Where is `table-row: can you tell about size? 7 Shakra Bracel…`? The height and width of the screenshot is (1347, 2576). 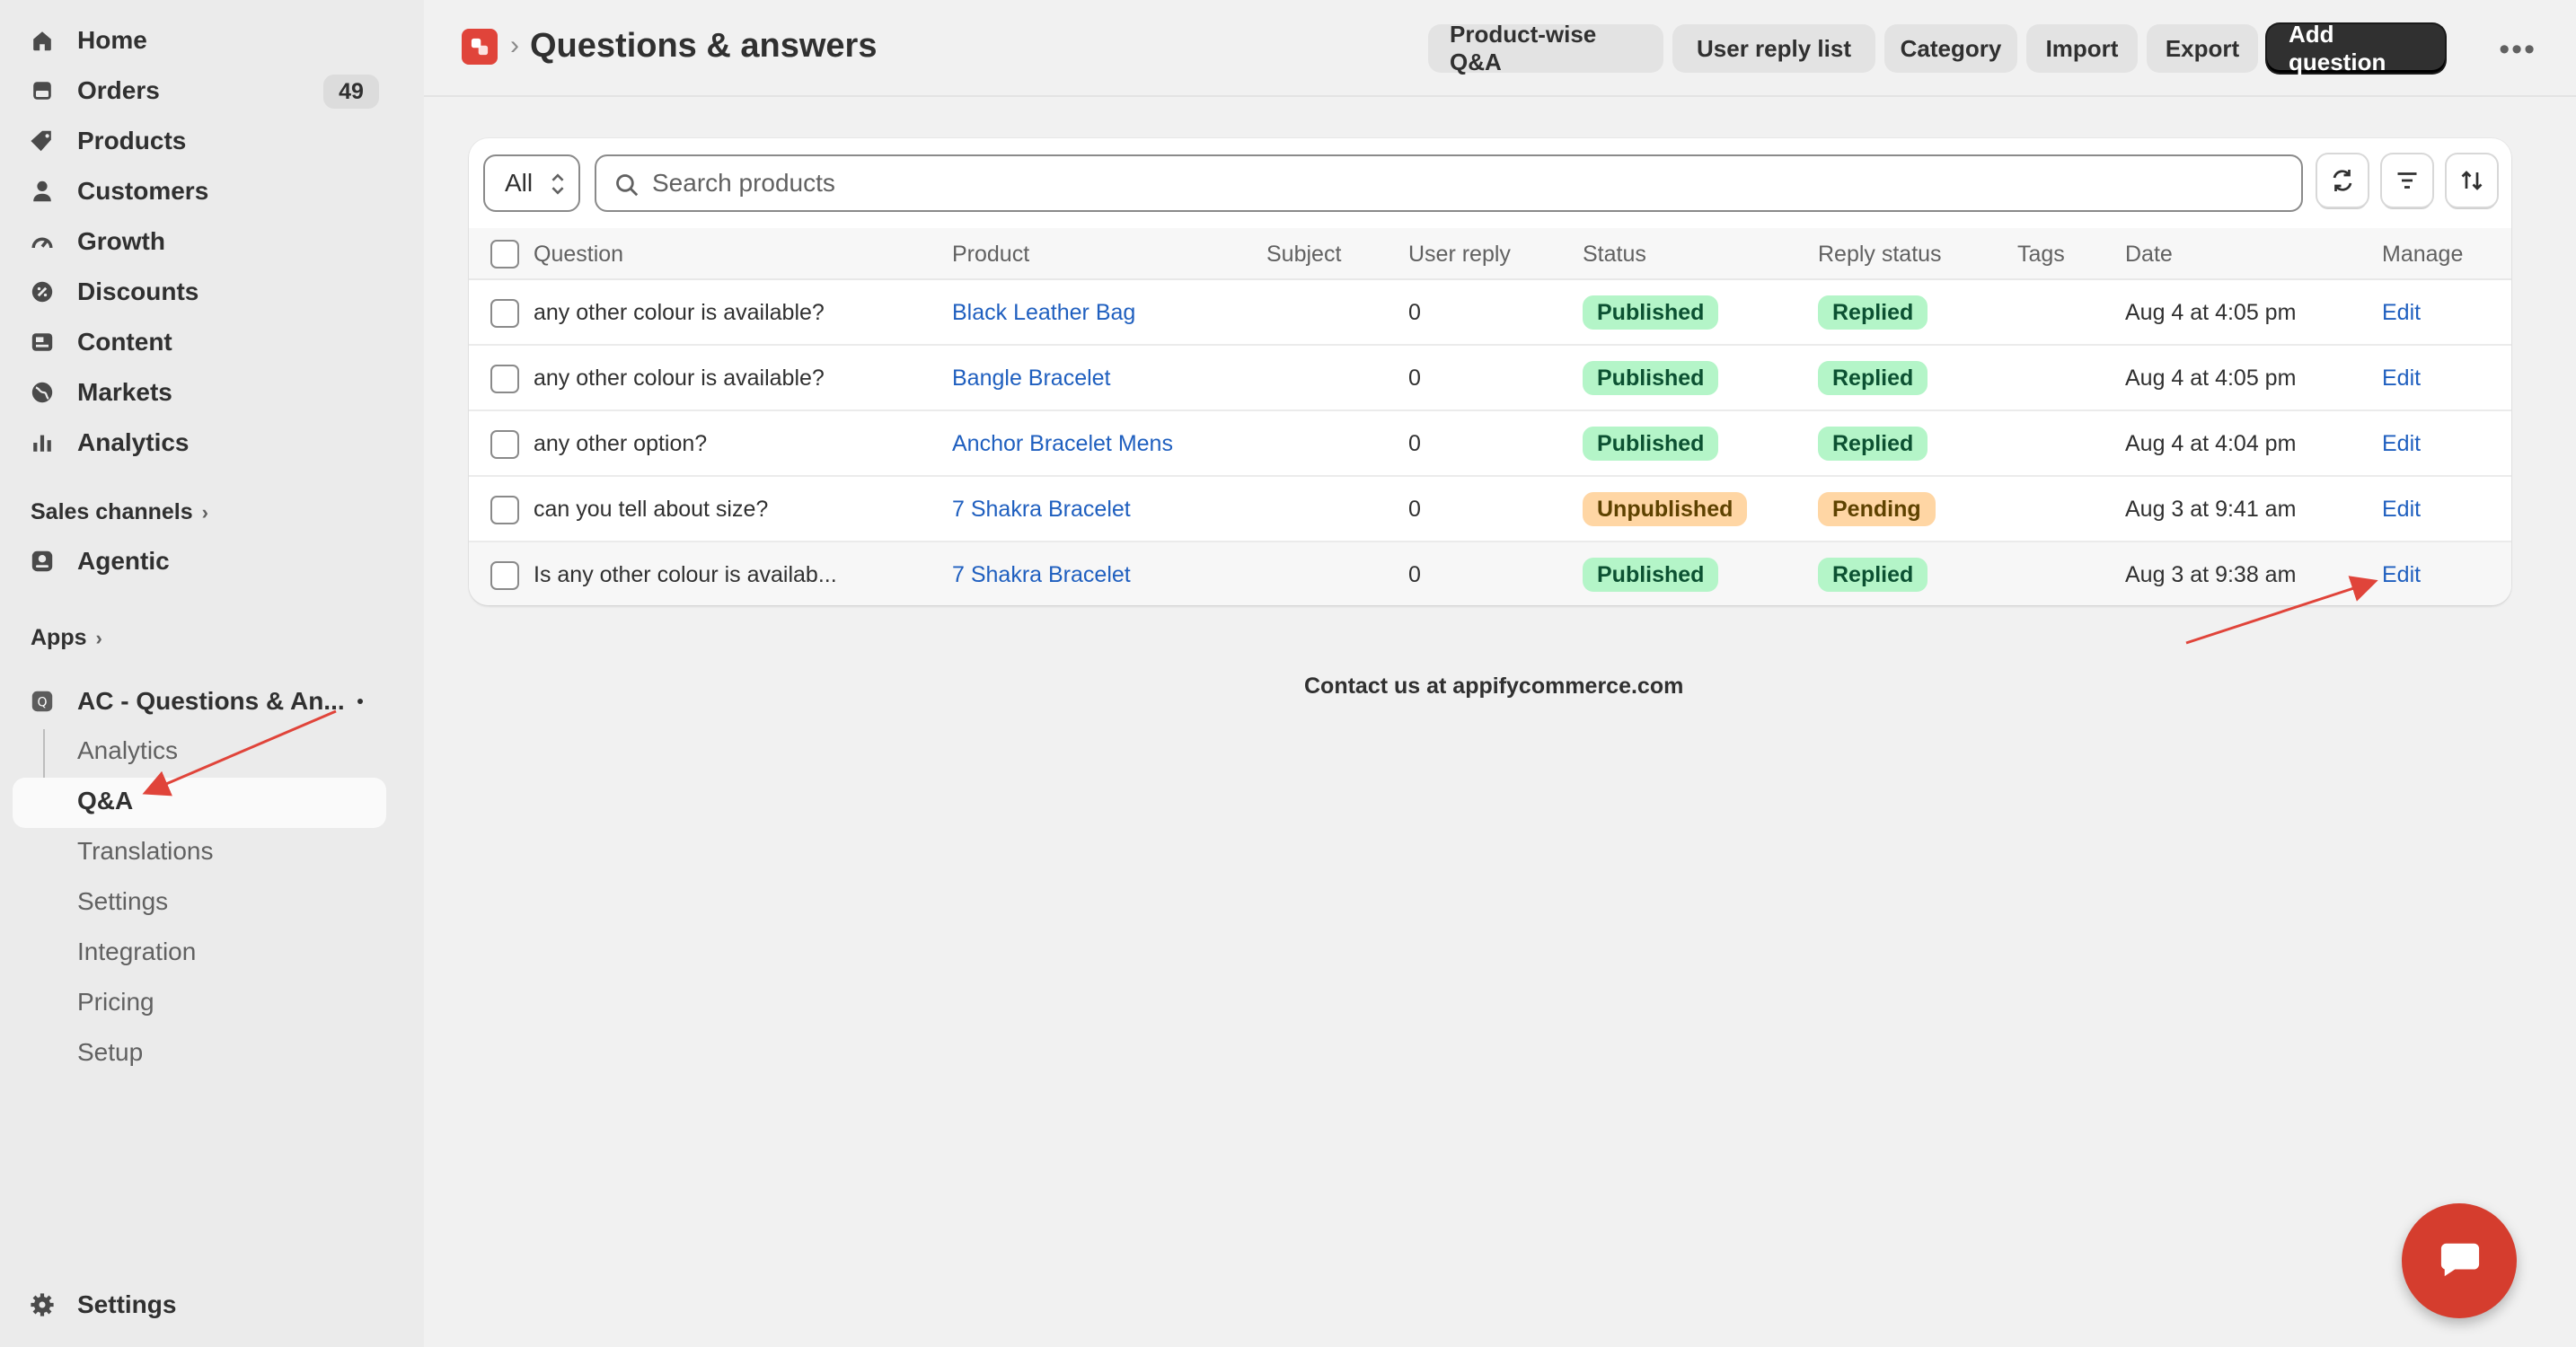 table-row: can you tell about size? 7 Shakra Bracel… is located at coordinates (1490, 509).